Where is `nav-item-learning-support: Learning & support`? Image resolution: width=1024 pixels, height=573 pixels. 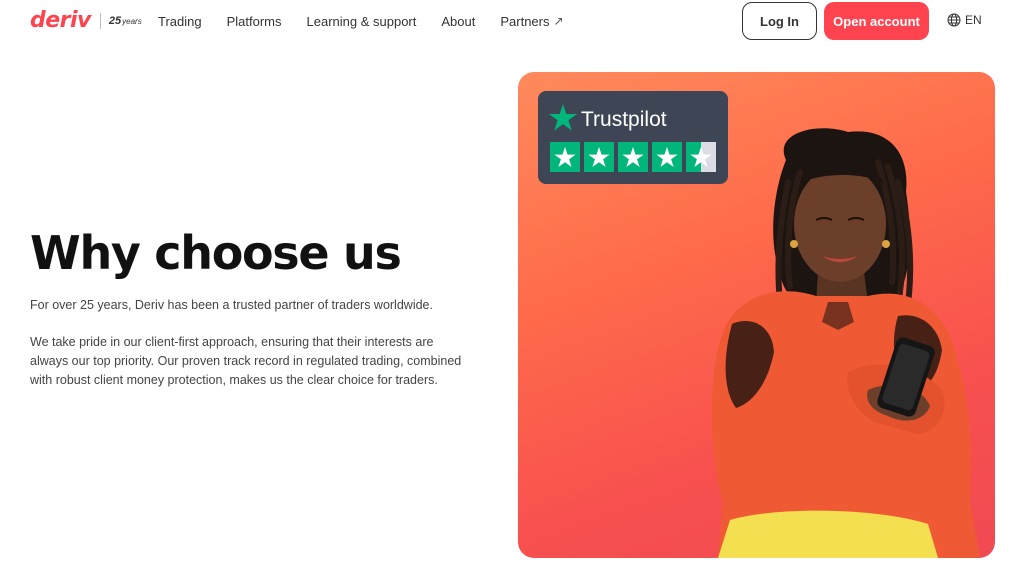 nav-item-learning-support: Learning & support is located at coordinates (362, 21).